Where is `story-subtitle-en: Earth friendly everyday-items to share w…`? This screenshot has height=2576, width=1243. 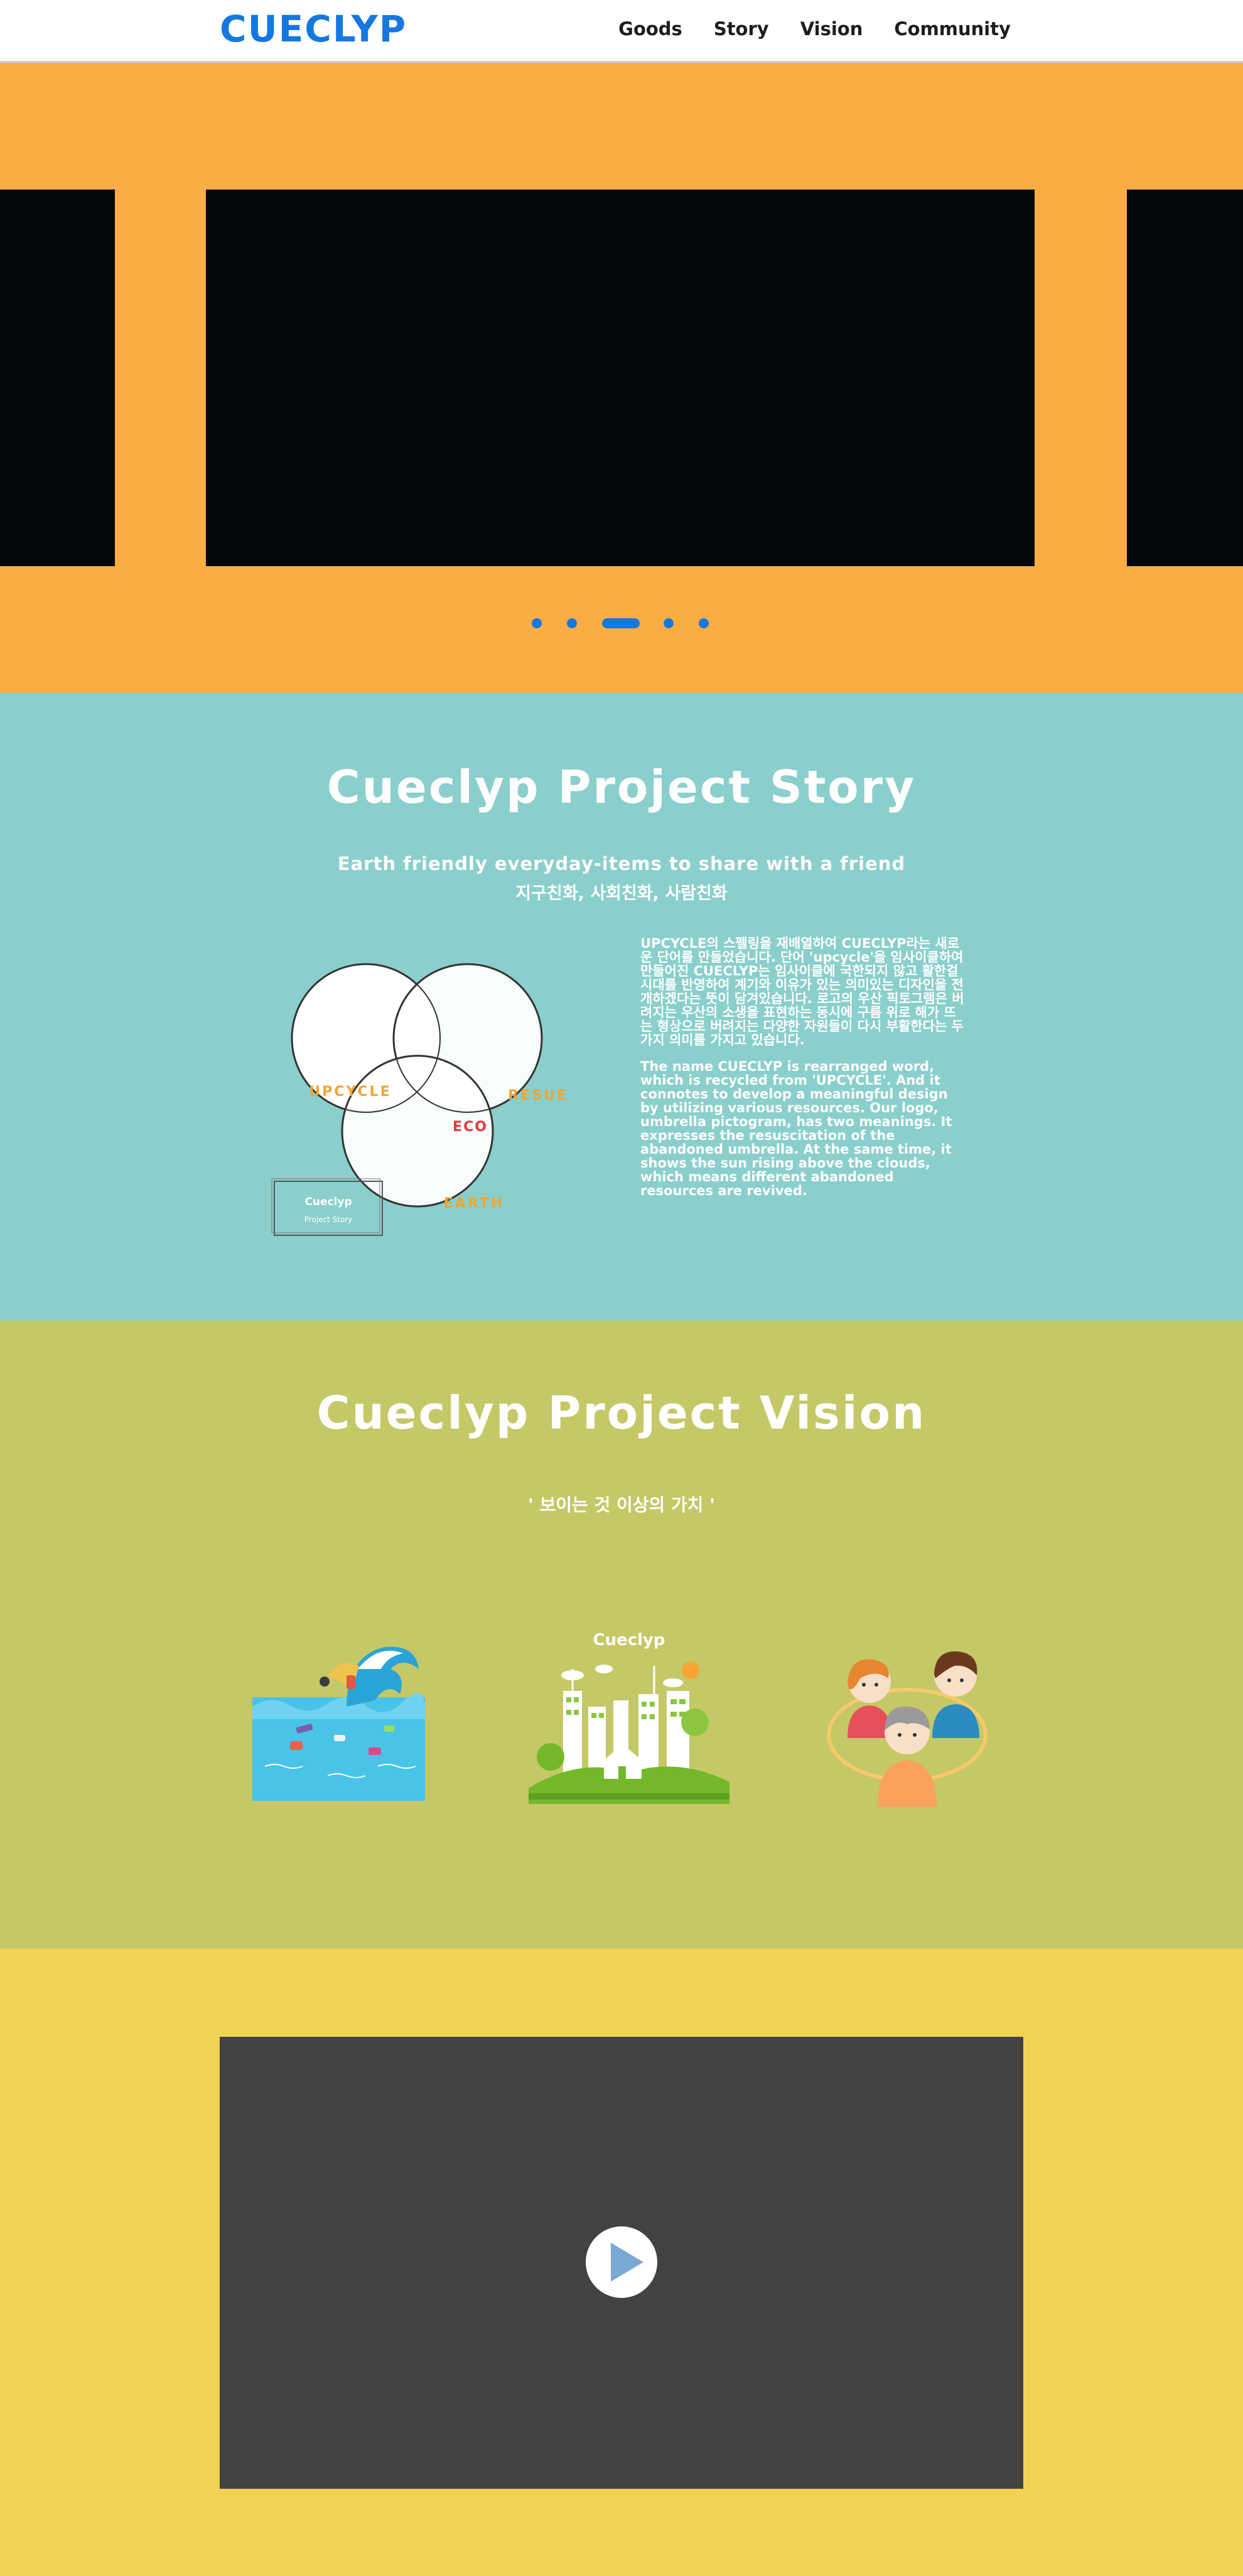 story-subtitle-en: Earth friendly everyday-items to share w… is located at coordinates (621, 863).